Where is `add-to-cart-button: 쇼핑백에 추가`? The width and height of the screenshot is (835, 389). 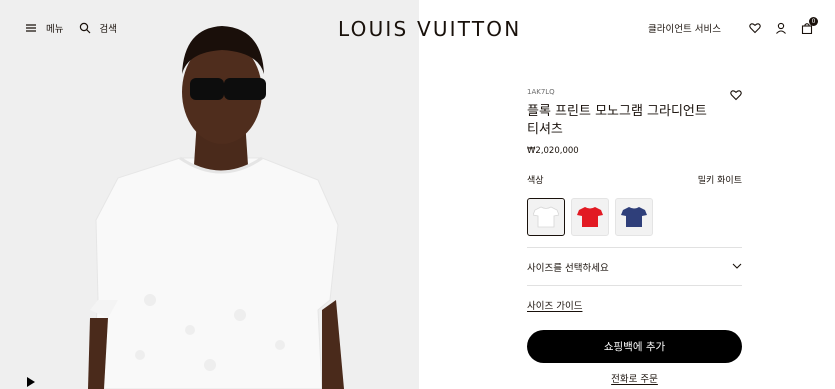 add-to-cart-button: 쇼핑백에 추가 is located at coordinates (634, 346).